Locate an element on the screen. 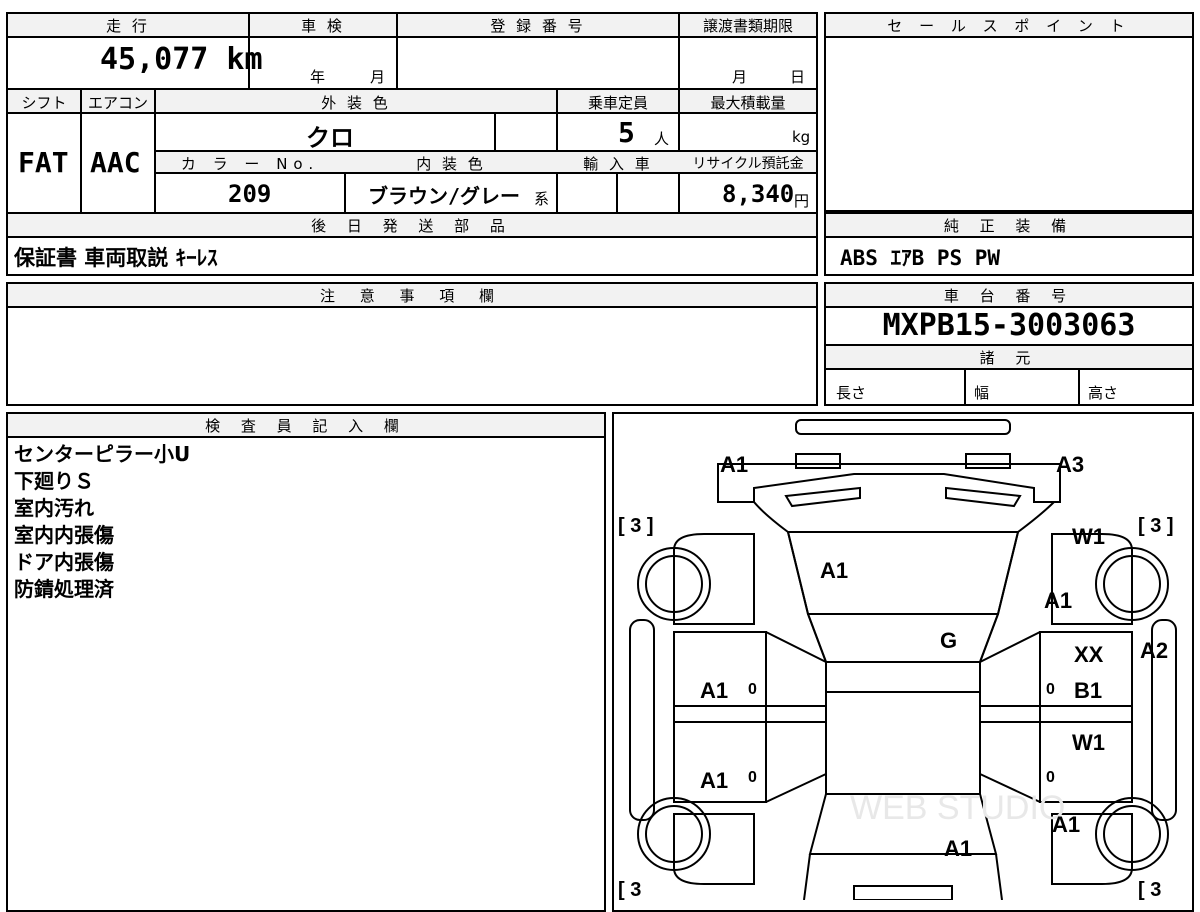 The image size is (1200, 912). spec-width-label: 幅 is located at coordinates (982, 393).